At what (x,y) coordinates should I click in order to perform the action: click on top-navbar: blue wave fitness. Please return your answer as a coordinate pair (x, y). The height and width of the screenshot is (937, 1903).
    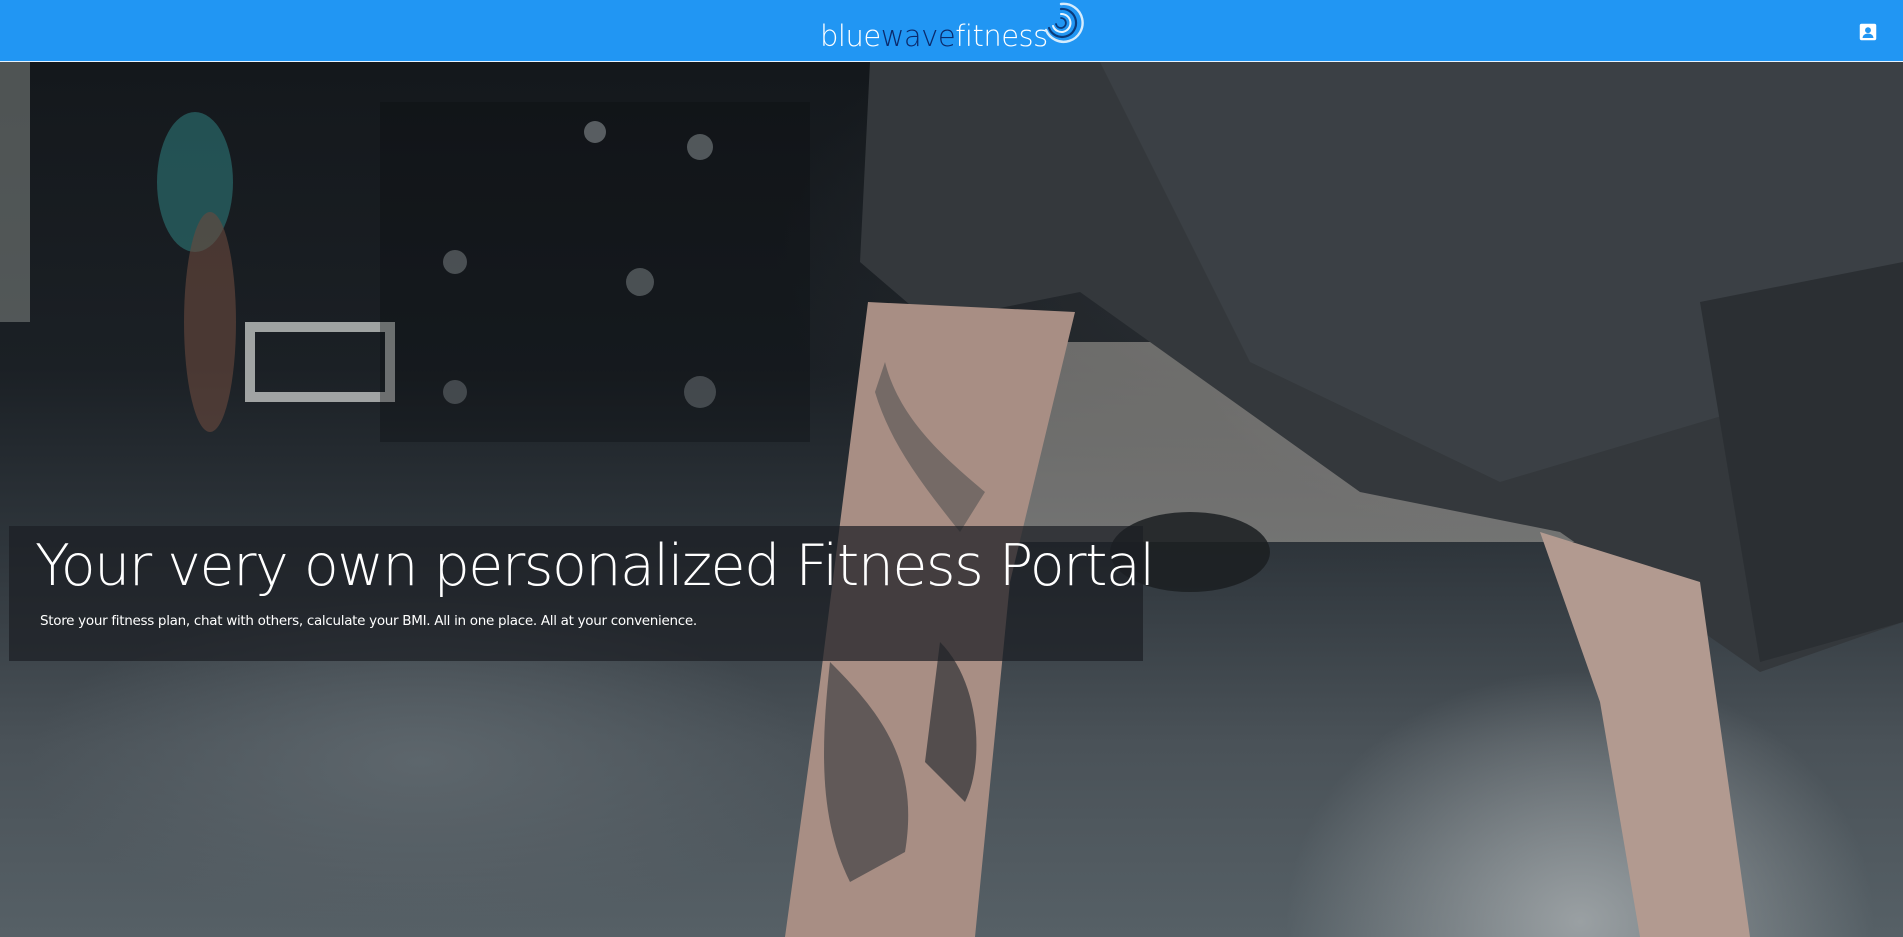
    Looking at the image, I should click on (951, 31).